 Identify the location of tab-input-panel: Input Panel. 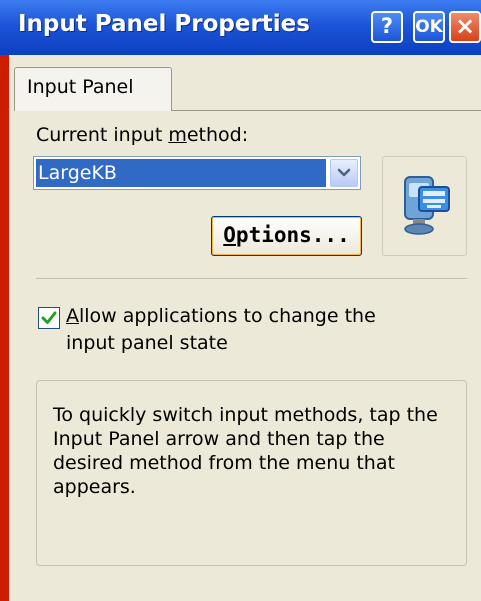
(93, 89).